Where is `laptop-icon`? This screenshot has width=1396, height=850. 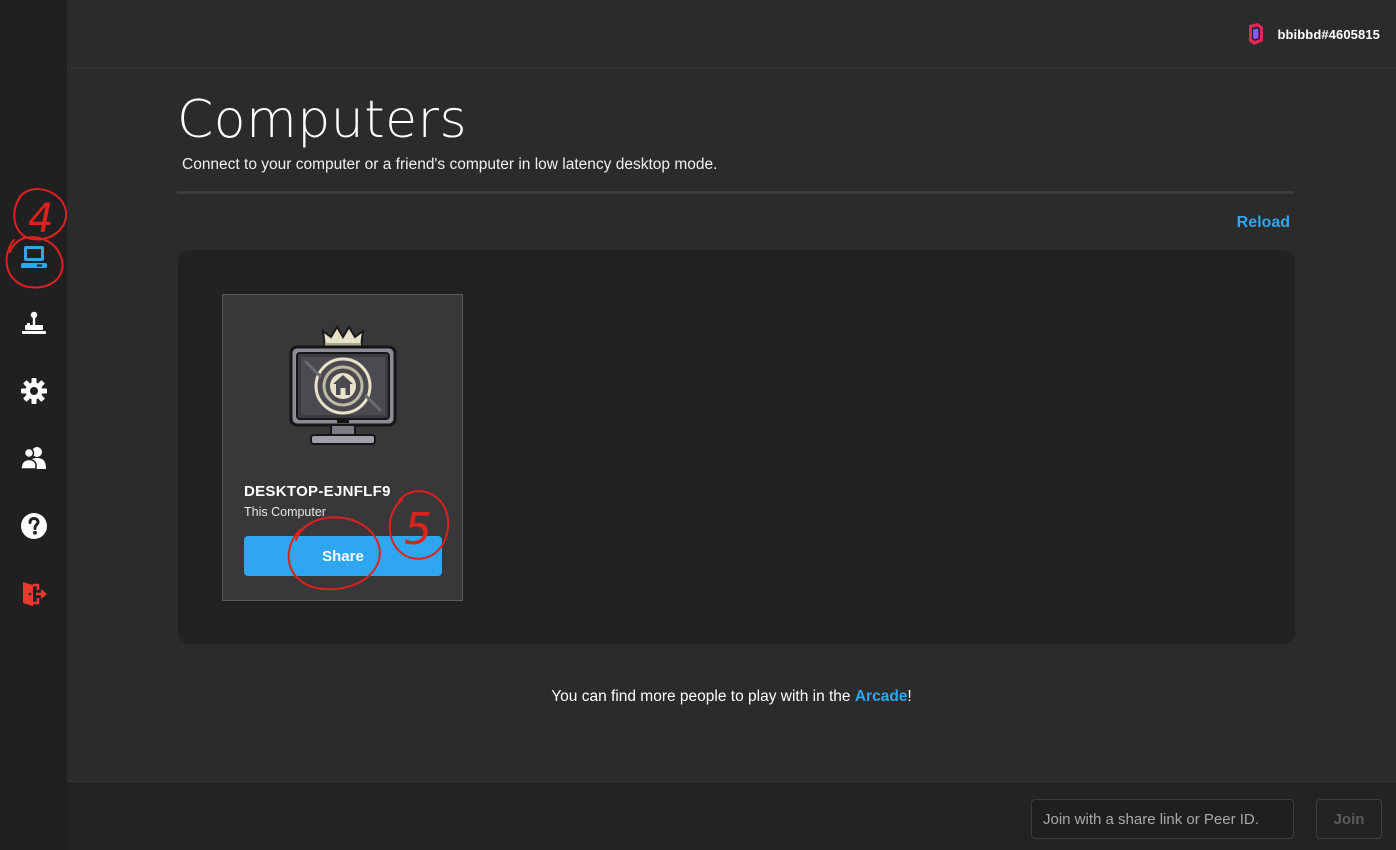
laptop-icon is located at coordinates (33, 257).